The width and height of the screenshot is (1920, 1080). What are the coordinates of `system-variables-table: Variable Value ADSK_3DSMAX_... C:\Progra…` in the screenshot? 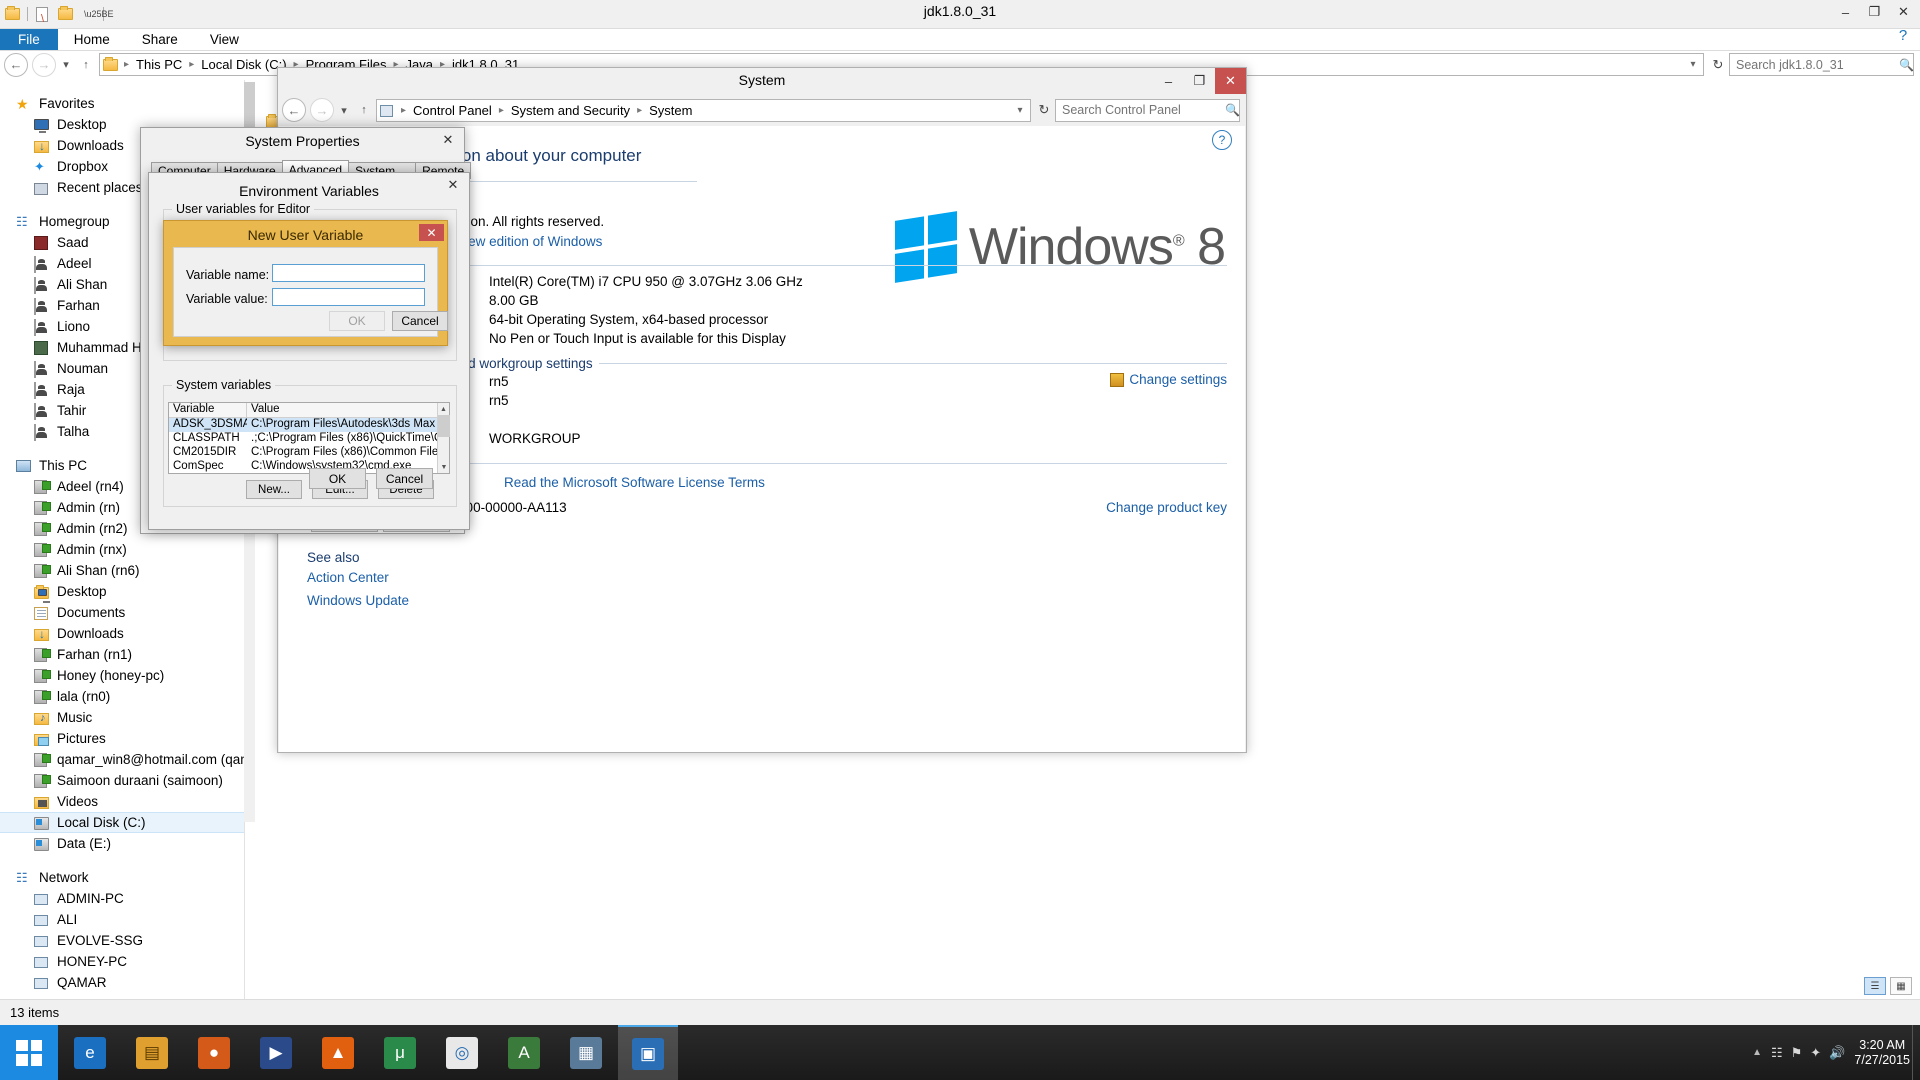 It's located at (309, 438).